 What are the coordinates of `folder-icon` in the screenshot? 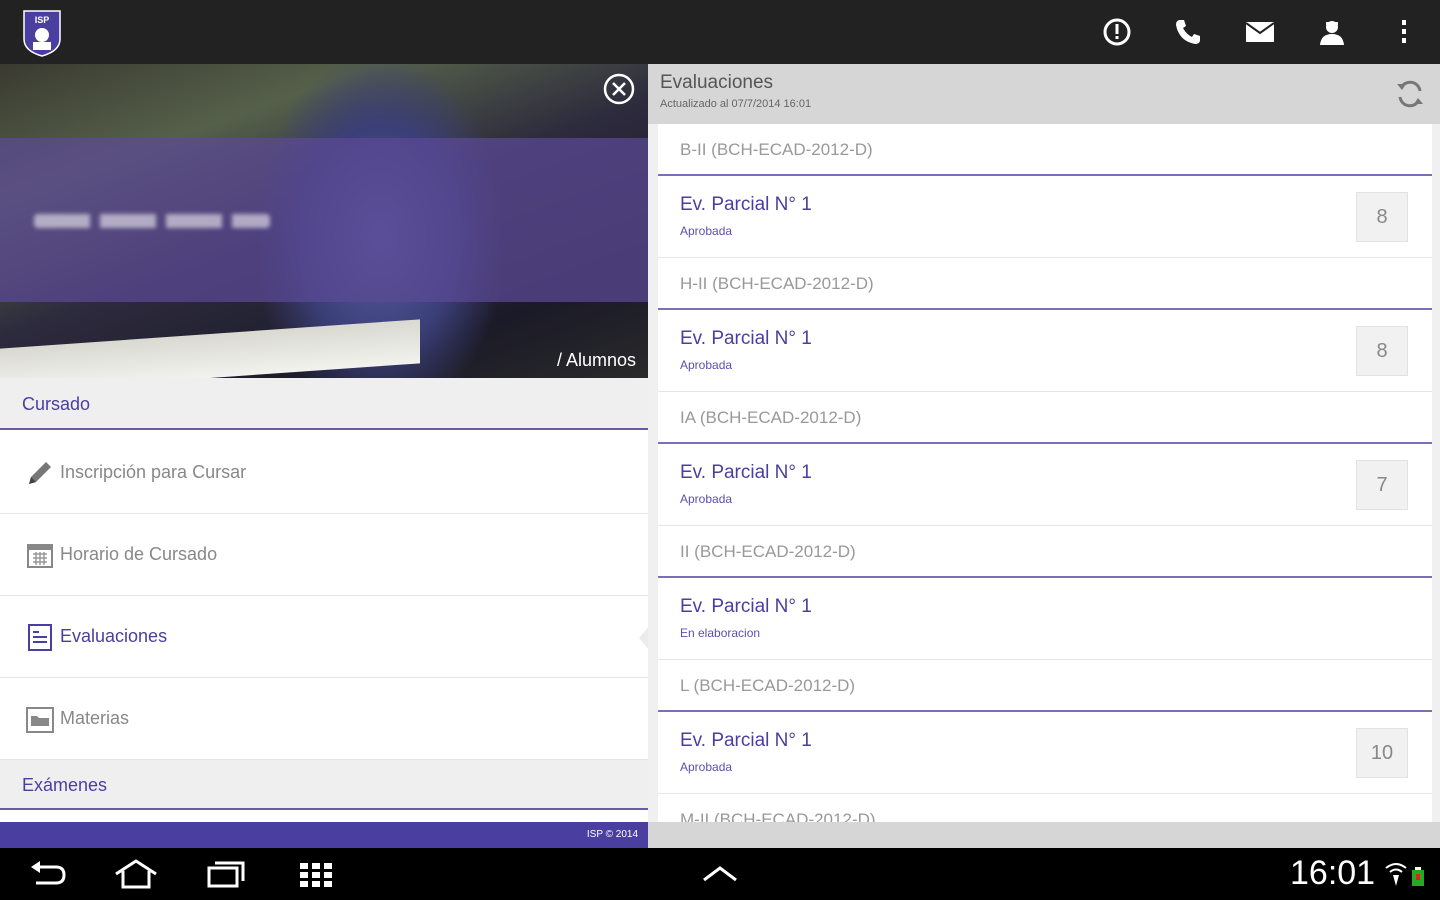 It's located at (40, 719).